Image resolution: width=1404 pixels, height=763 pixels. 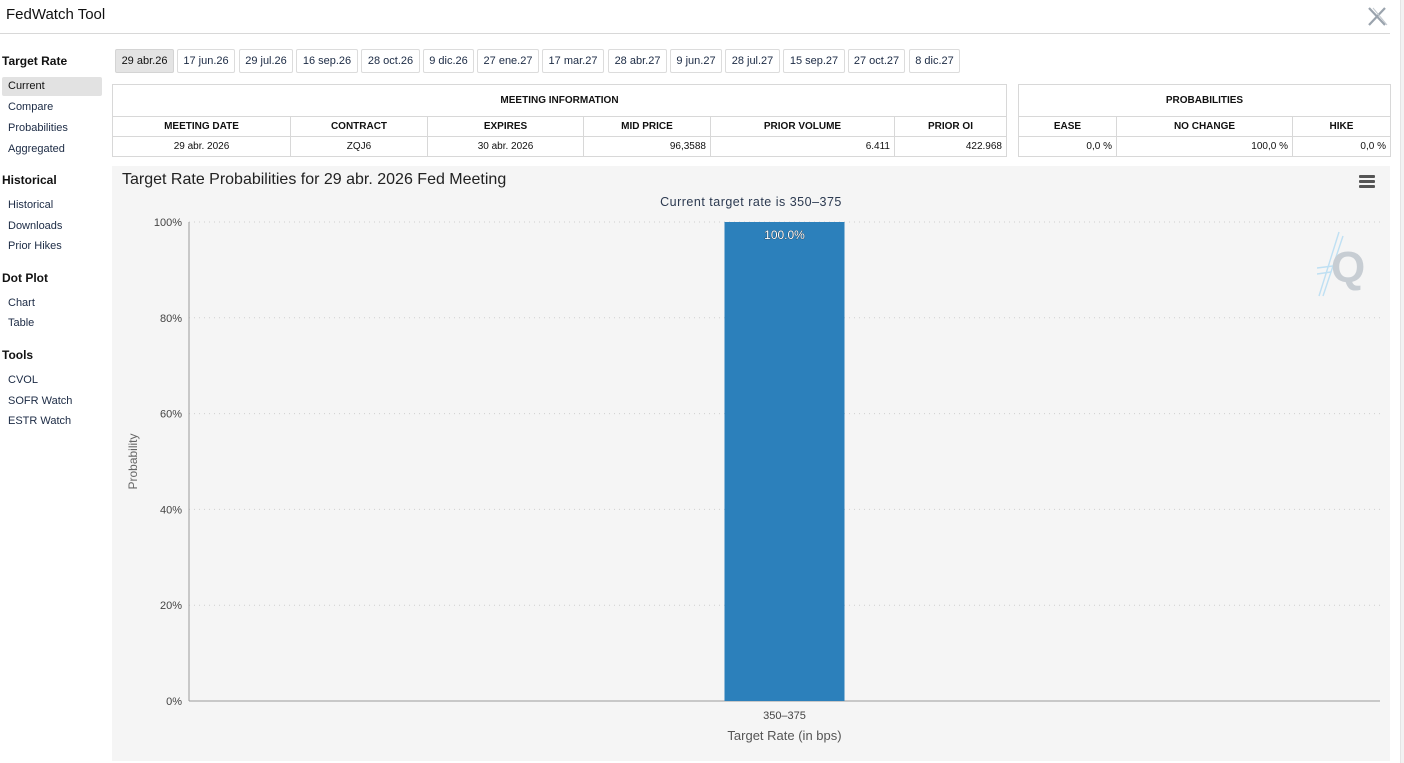 I want to click on x-icon, so click(x=1377, y=16).